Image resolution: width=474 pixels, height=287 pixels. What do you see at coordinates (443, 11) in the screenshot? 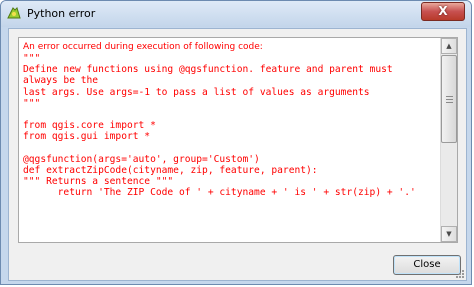
I see `window-close-button: X` at bounding box center [443, 11].